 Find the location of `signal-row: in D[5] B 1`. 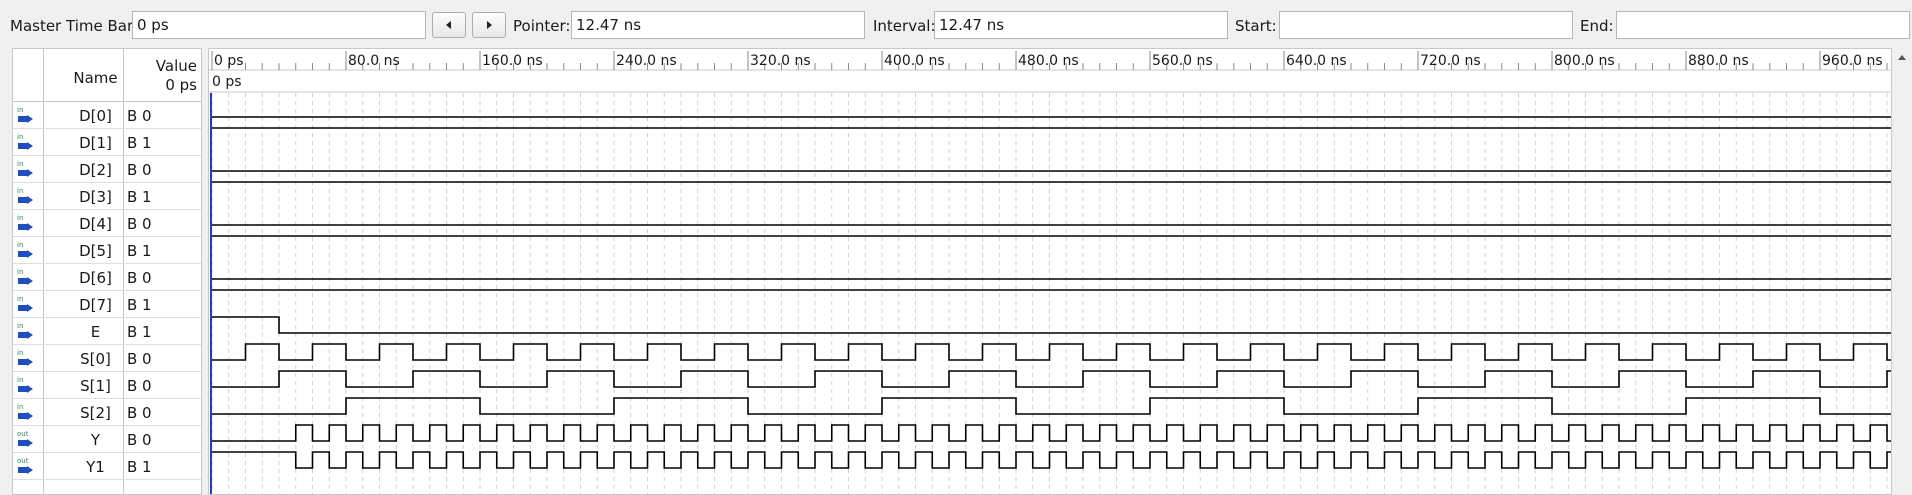

signal-row: in D[5] B 1 is located at coordinates (107, 250).